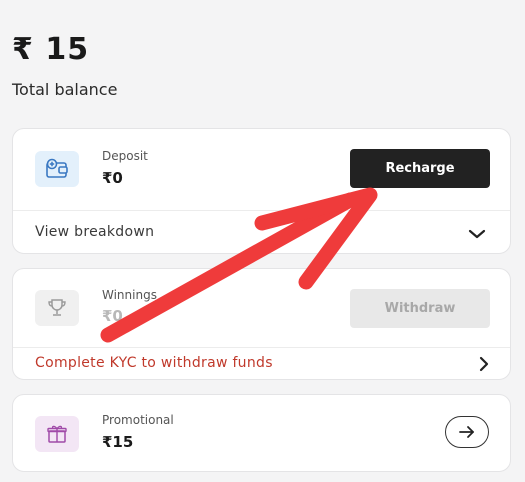 This screenshot has height=482, width=525. Describe the element at coordinates (57, 308) in the screenshot. I see `trophy-icon` at that location.